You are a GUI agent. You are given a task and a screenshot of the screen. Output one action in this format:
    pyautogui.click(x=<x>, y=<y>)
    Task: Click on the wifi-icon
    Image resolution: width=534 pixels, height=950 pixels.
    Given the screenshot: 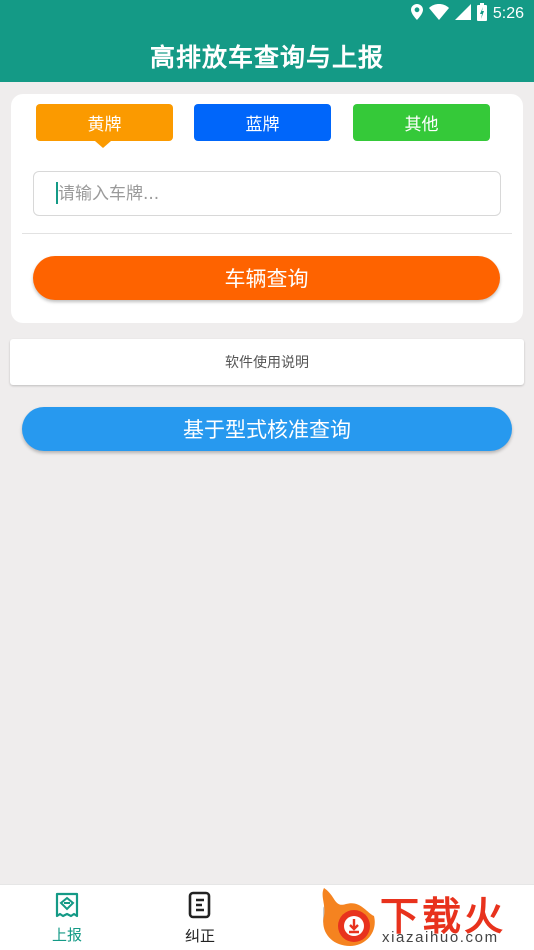 What is the action you would take?
    pyautogui.click(x=438, y=14)
    